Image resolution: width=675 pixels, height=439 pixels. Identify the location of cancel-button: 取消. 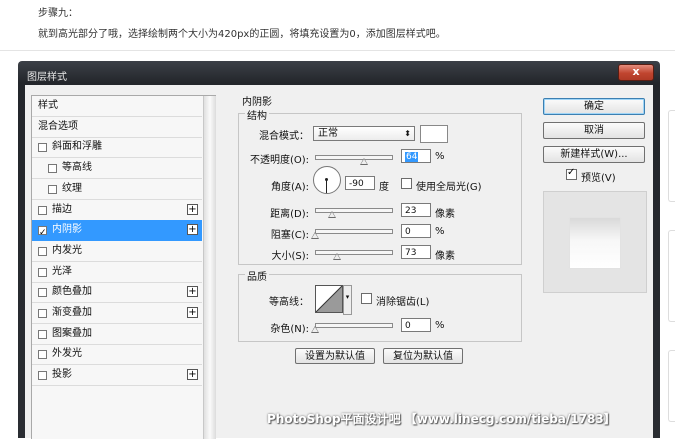
(594, 130).